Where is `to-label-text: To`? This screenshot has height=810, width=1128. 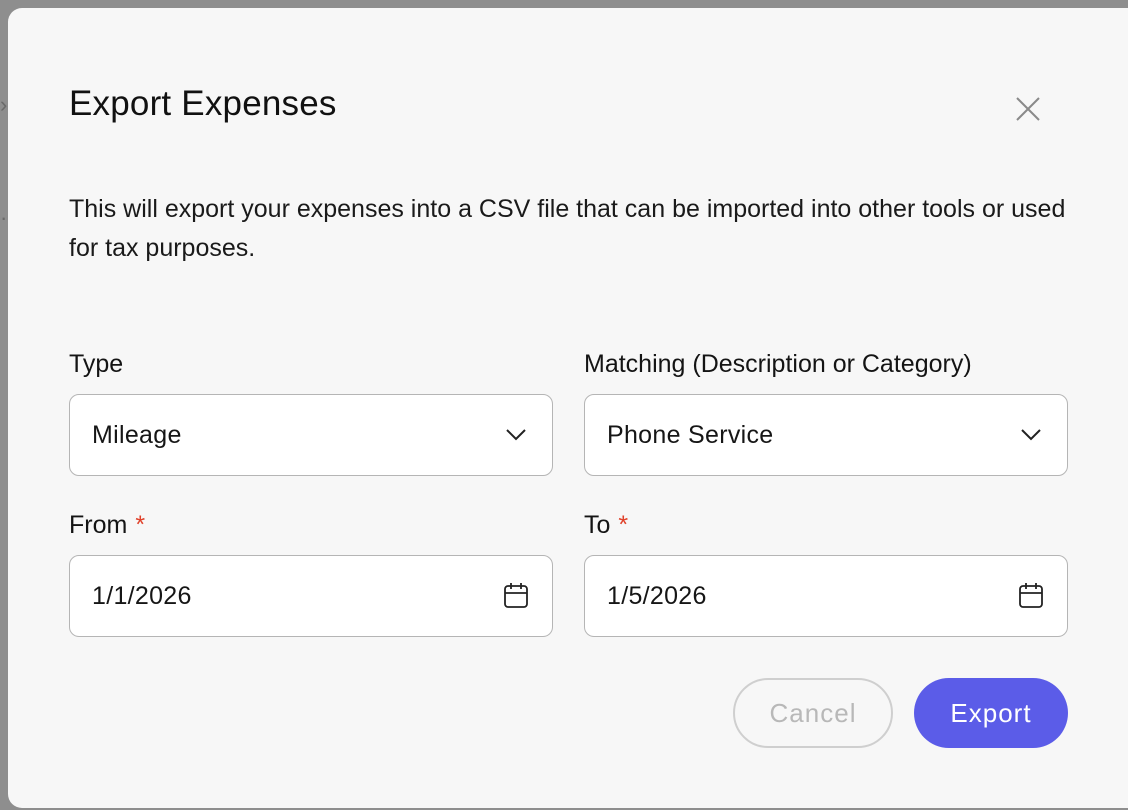
to-label-text: To is located at coordinates (597, 525).